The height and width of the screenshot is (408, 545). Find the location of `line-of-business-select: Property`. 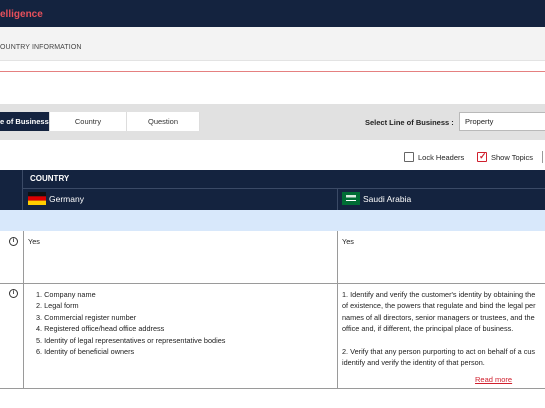

line-of-business-select: Property is located at coordinates (502, 121).